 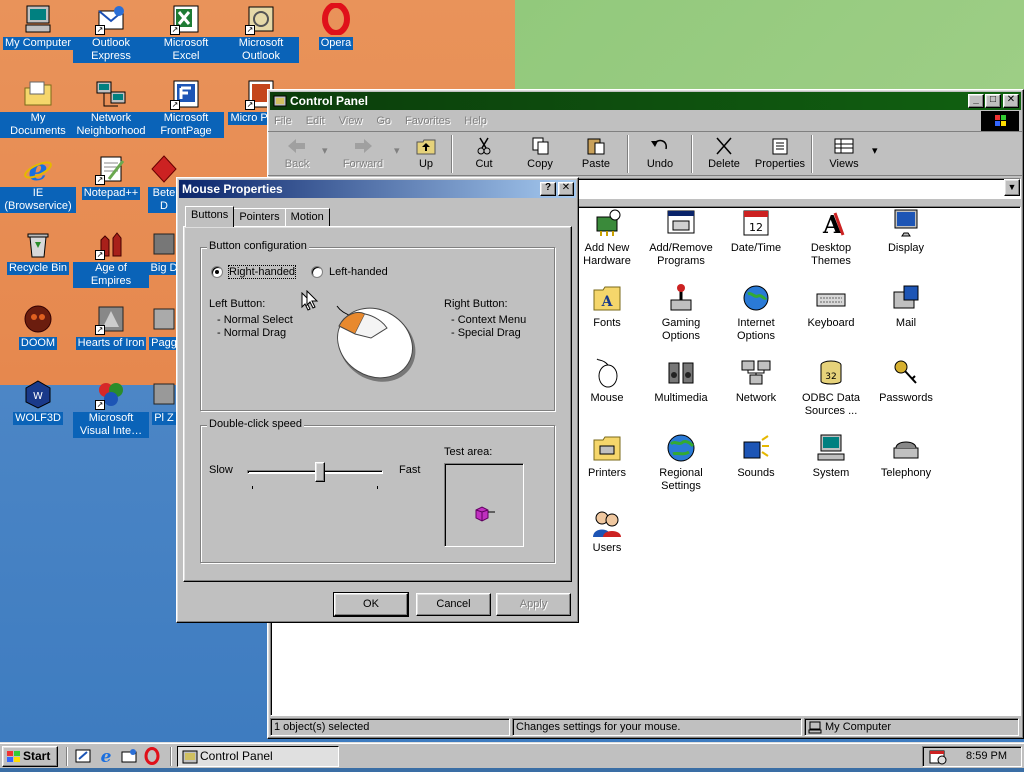 What do you see at coordinates (911, 727) in the screenshot?
I see `status-zone: My Computer` at bounding box center [911, 727].